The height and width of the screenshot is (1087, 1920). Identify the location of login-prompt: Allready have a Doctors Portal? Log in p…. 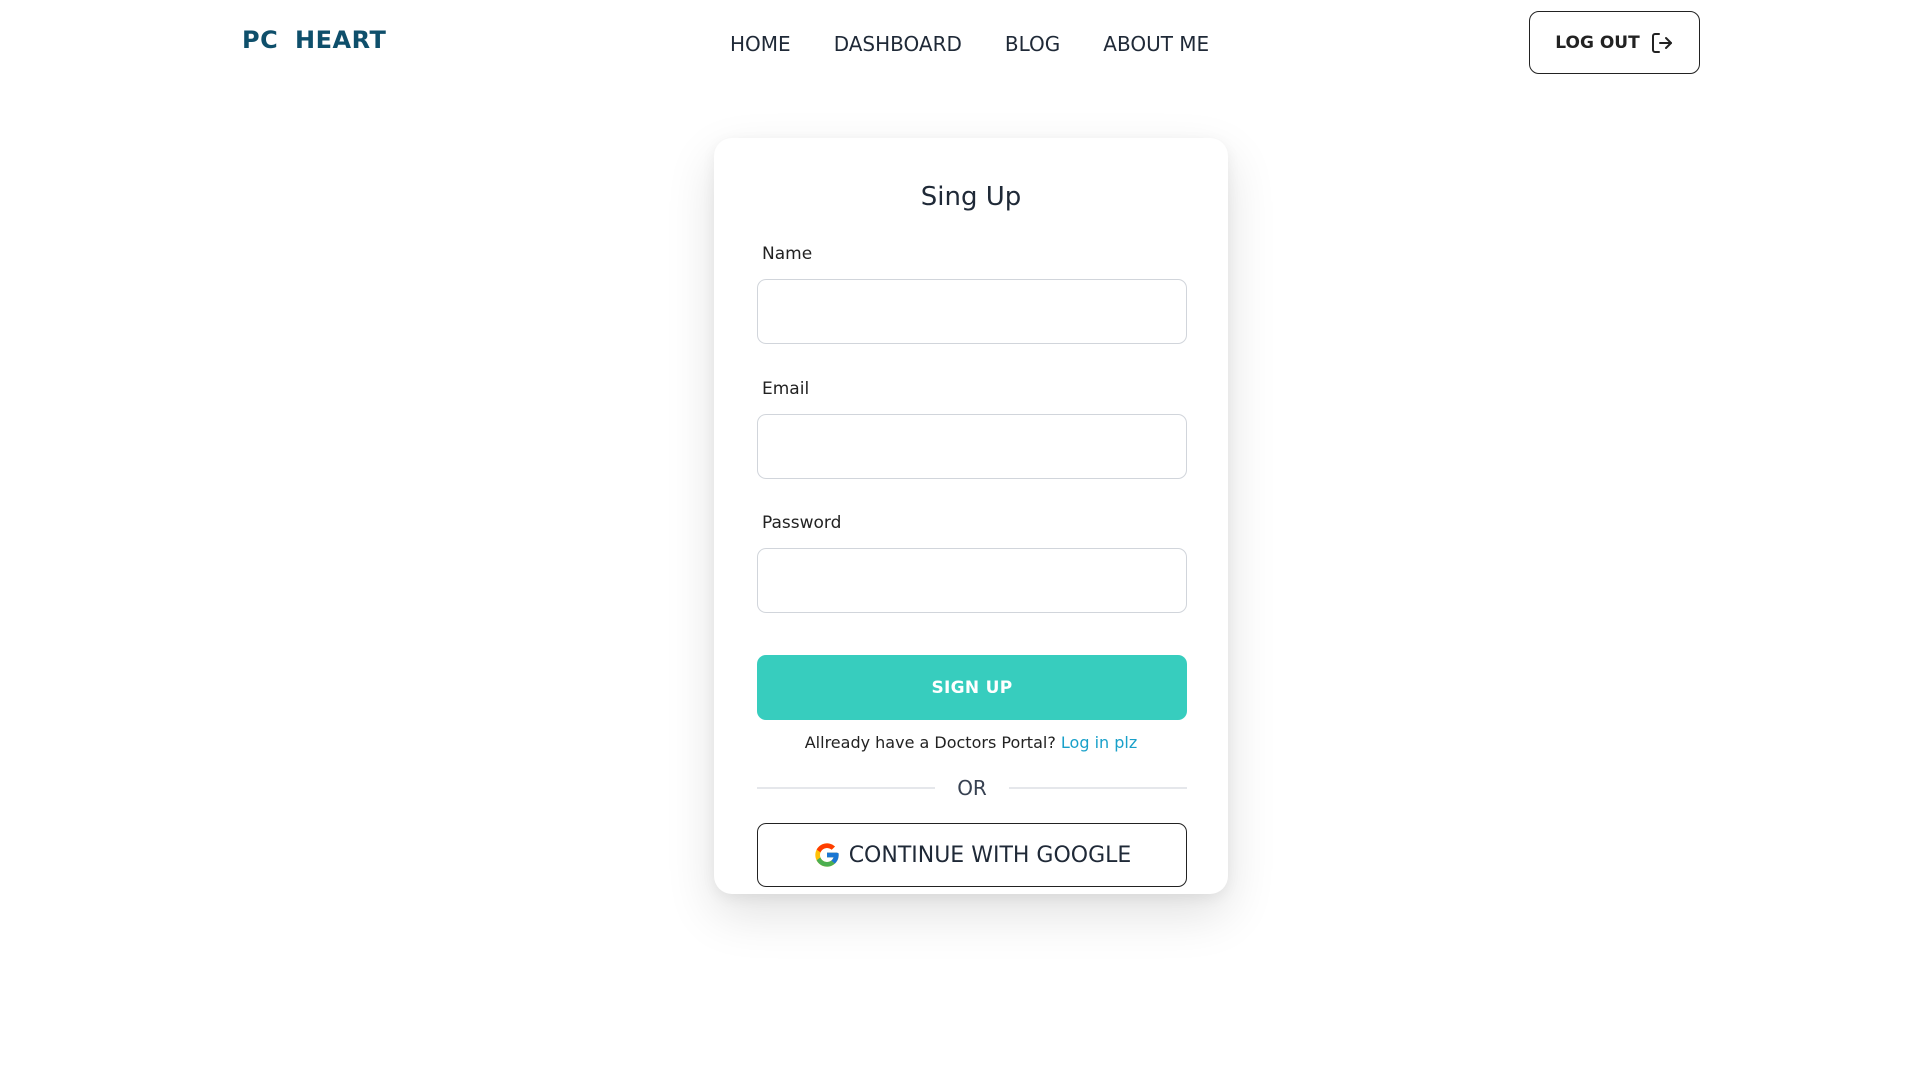
(971, 742).